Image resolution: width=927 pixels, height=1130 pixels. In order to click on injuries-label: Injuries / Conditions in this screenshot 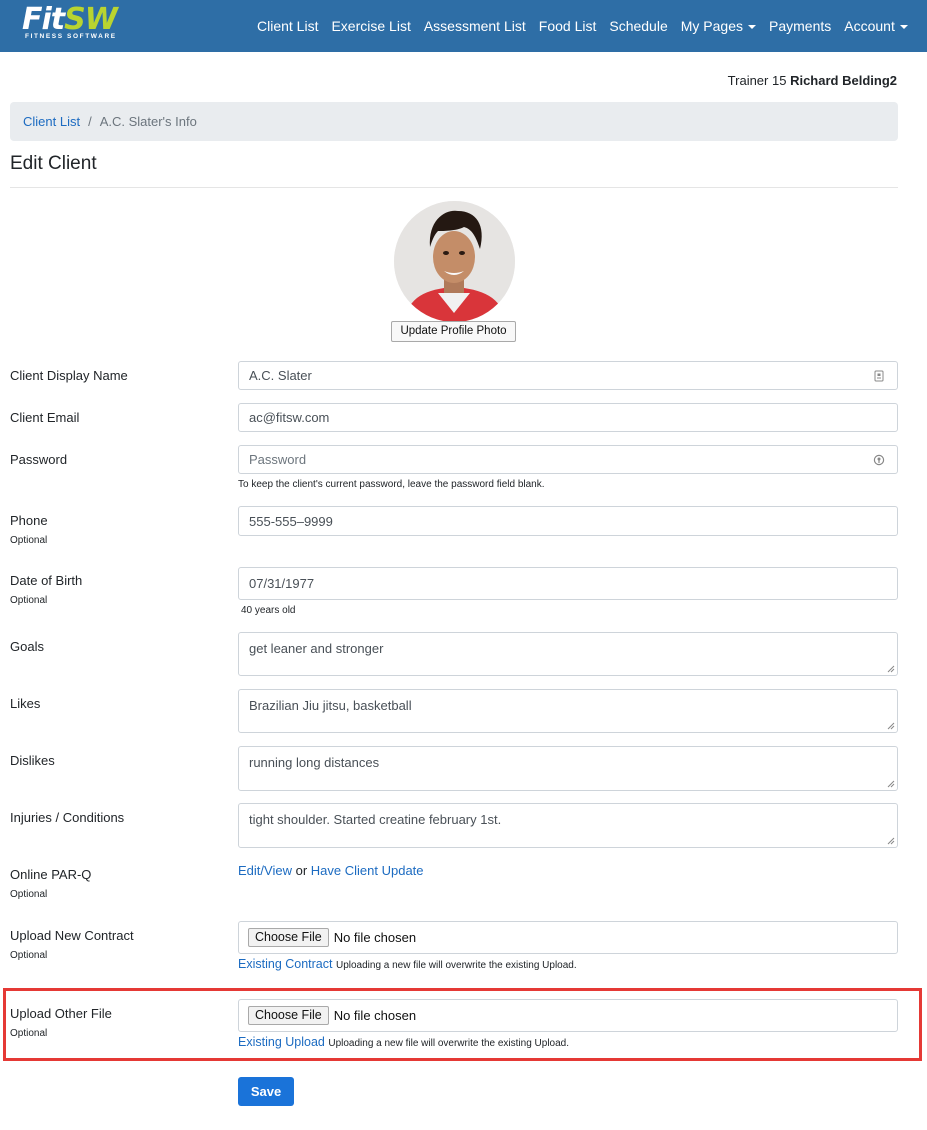, I will do `click(67, 817)`.